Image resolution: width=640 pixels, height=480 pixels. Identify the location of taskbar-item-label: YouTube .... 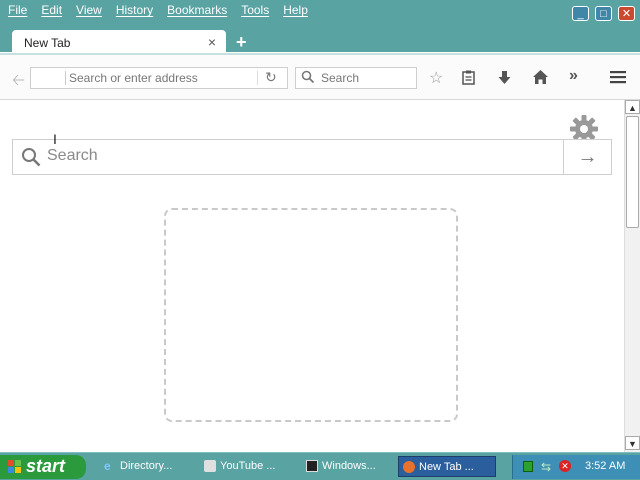
(248, 466).